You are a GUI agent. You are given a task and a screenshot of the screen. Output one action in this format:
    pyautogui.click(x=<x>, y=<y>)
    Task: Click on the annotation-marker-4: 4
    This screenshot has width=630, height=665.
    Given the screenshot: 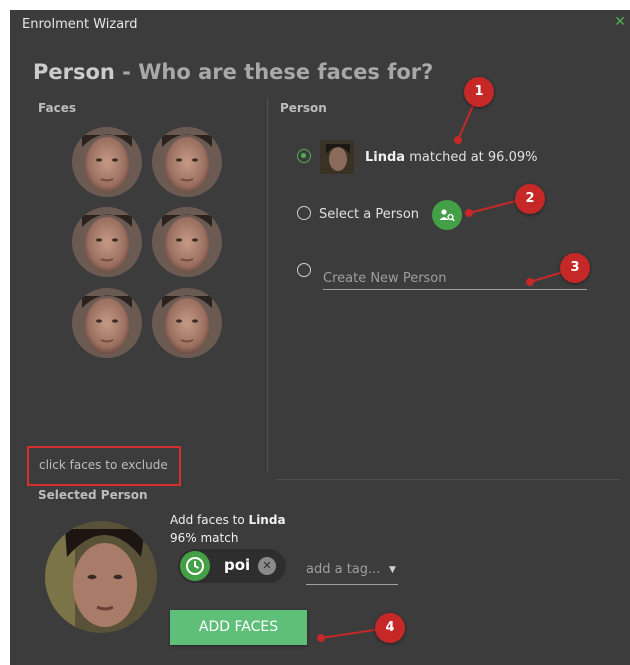 What is the action you would take?
    pyautogui.click(x=390, y=628)
    